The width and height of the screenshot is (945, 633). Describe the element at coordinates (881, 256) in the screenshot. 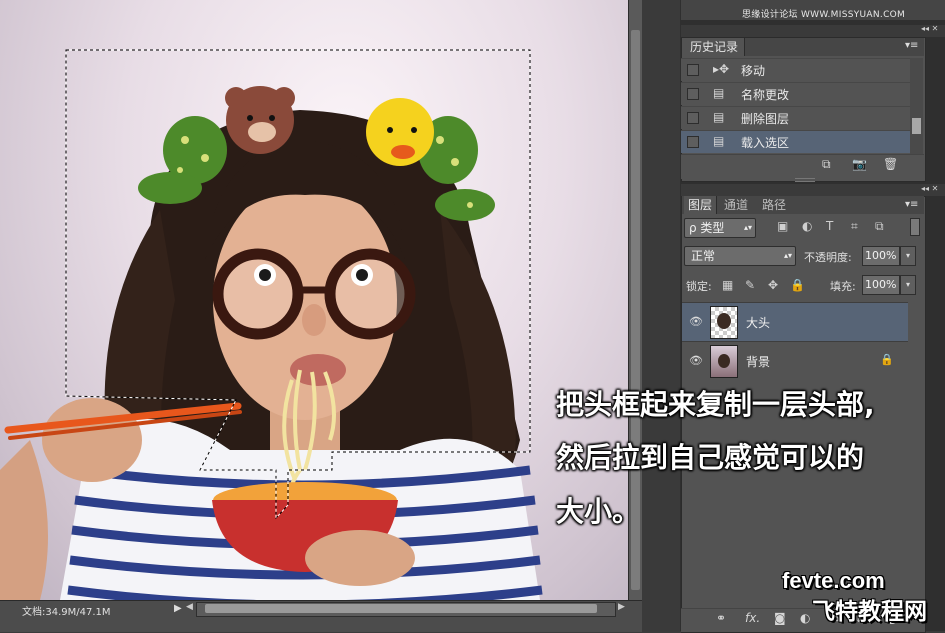

I see `opacity-input: 100%` at that location.